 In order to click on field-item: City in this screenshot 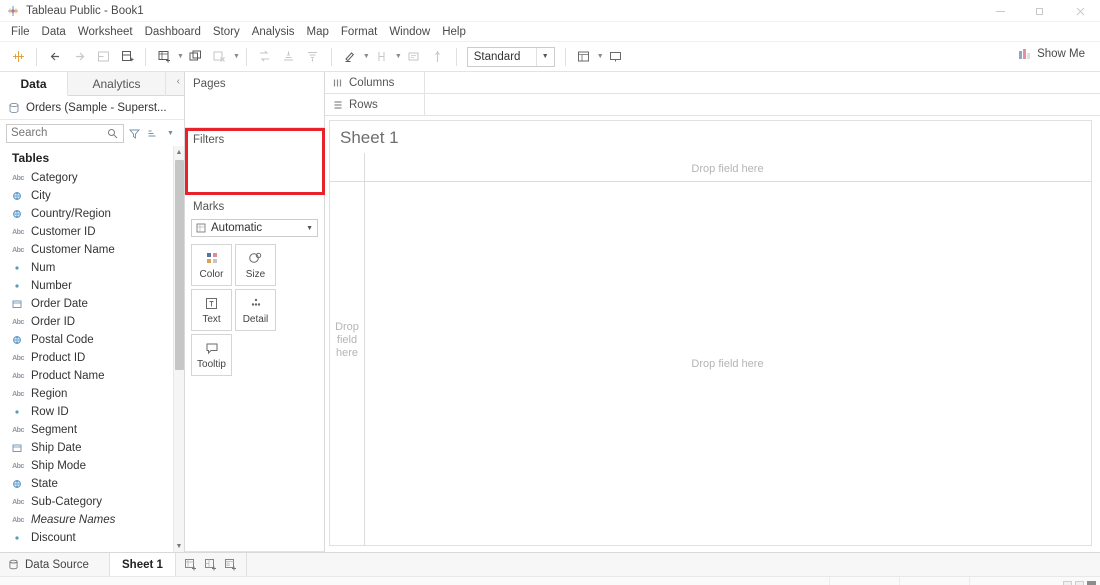, I will do `click(98, 196)`.